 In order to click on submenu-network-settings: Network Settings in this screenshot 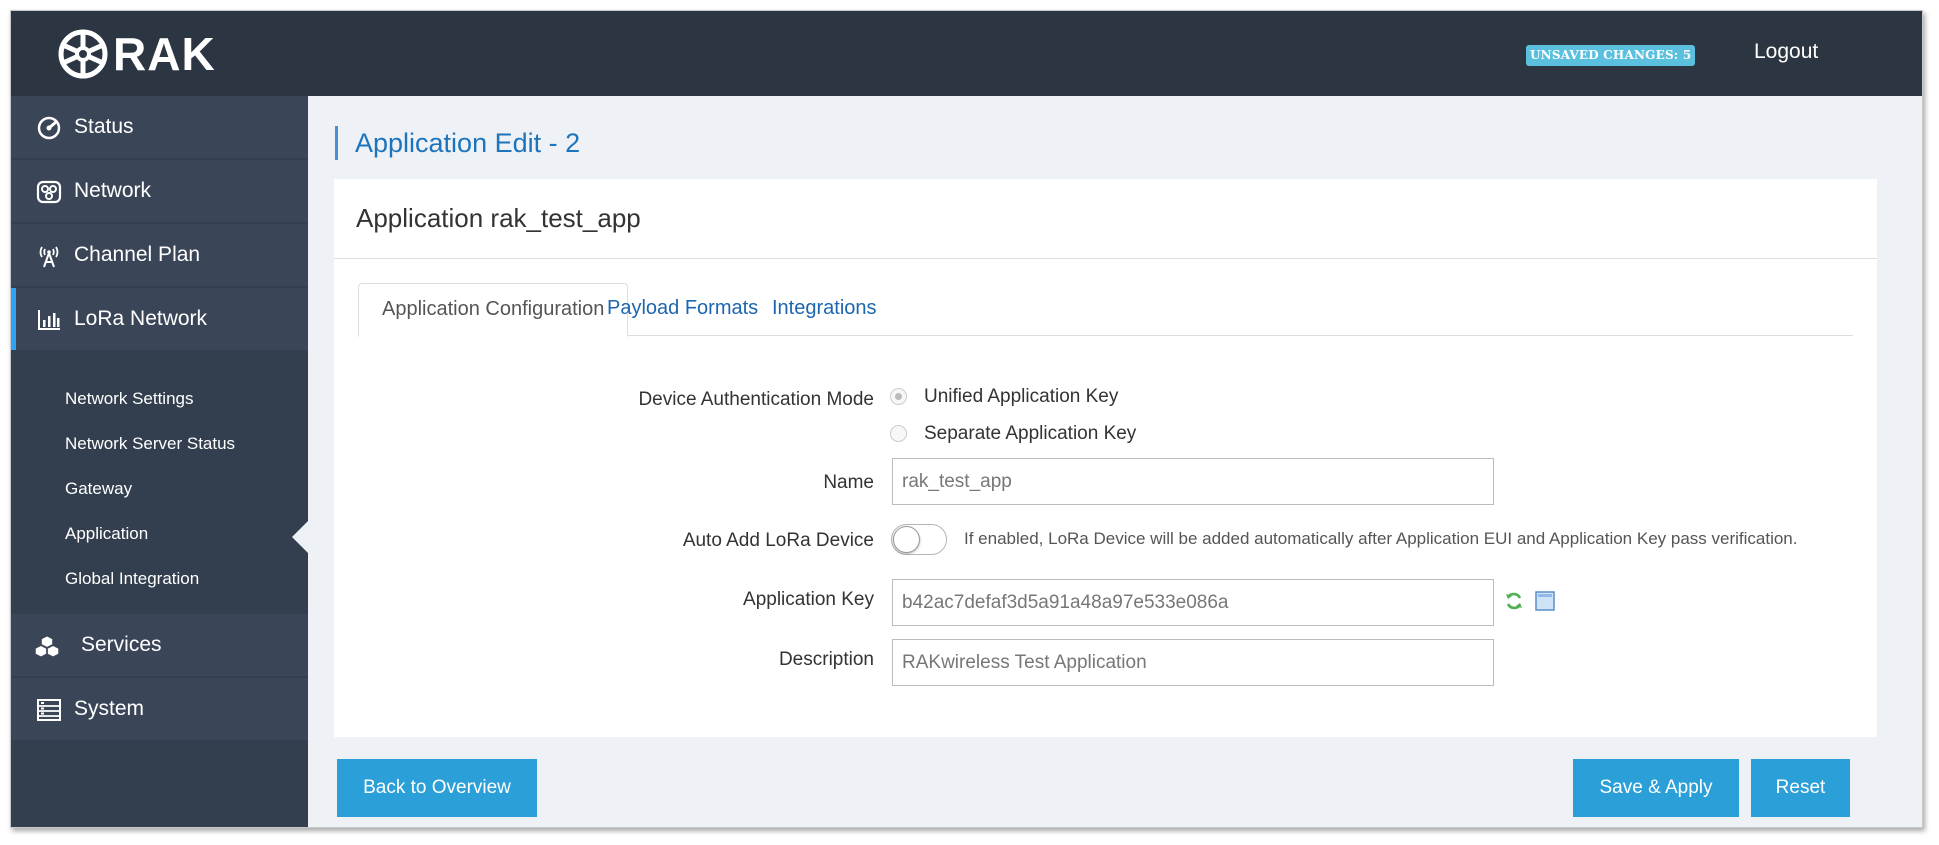, I will do `click(129, 399)`.